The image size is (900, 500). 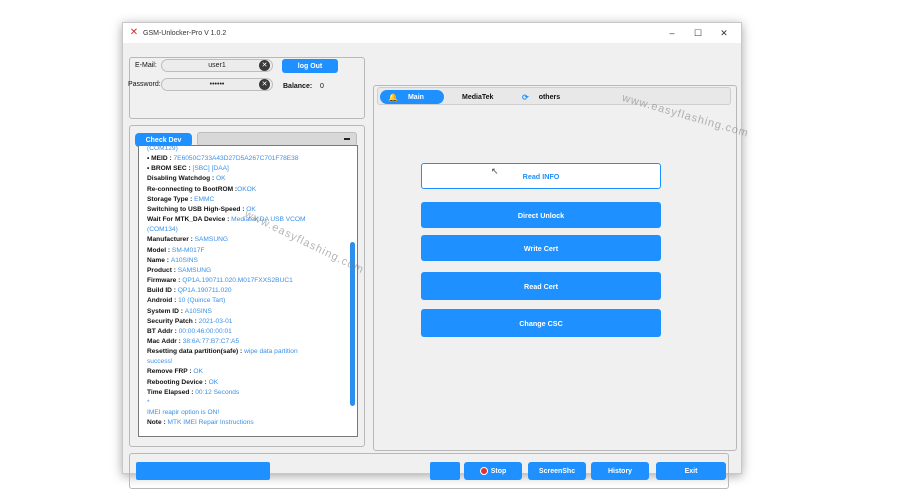 What do you see at coordinates (247, 393) in the screenshot?
I see `log-line: Time Elapsed : 00:12 Seconds` at bounding box center [247, 393].